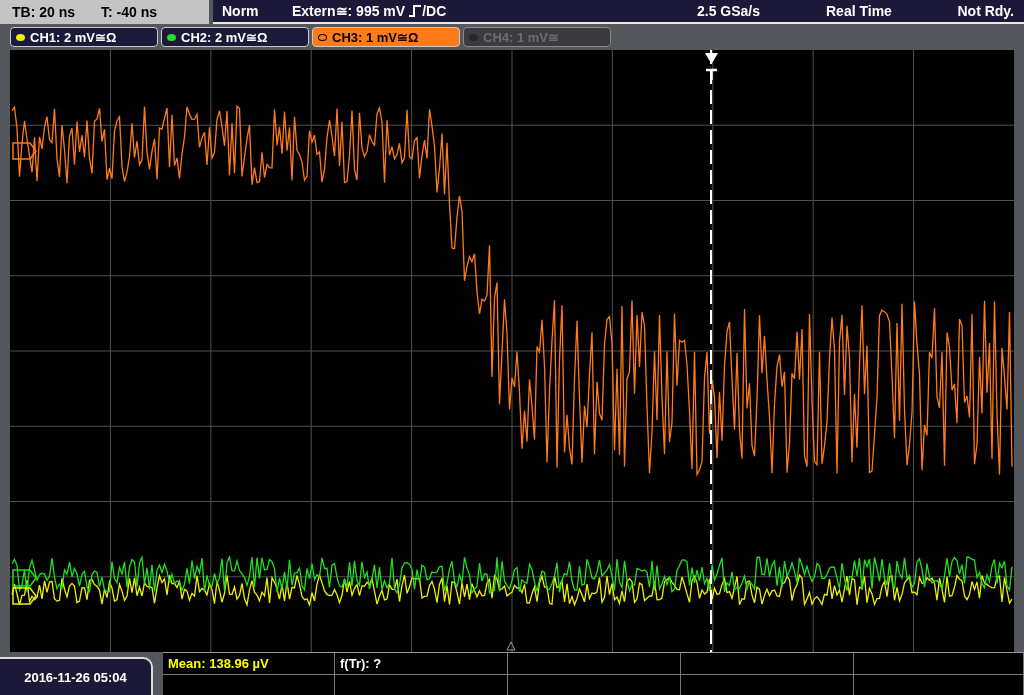  What do you see at coordinates (415, 11) in the screenshot?
I see `rising-edge-icon` at bounding box center [415, 11].